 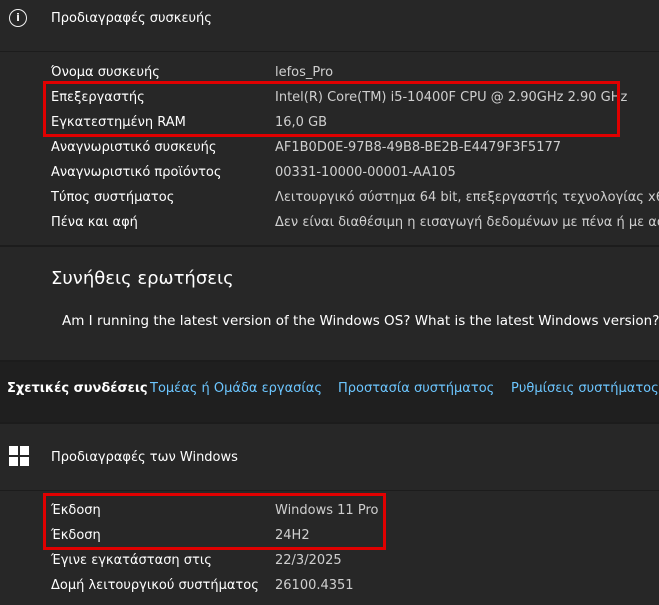 What do you see at coordinates (105, 72) in the screenshot?
I see `spec-label: Όνομα συσκευής` at bounding box center [105, 72].